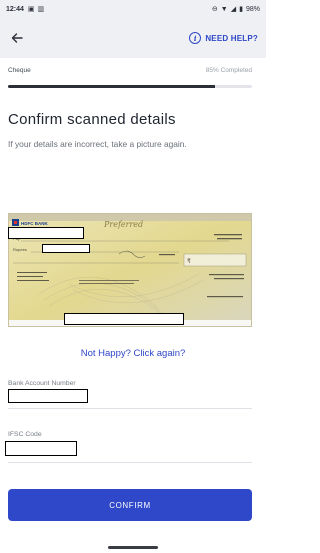  What do you see at coordinates (25, 434) in the screenshot?
I see `ifsc-code-label: IFSC Code` at bounding box center [25, 434].